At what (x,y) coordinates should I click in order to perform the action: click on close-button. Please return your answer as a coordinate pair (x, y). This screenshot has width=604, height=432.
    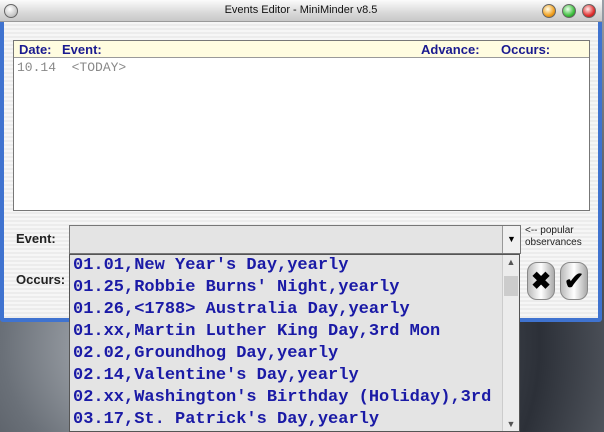
    Looking at the image, I should click on (589, 11).